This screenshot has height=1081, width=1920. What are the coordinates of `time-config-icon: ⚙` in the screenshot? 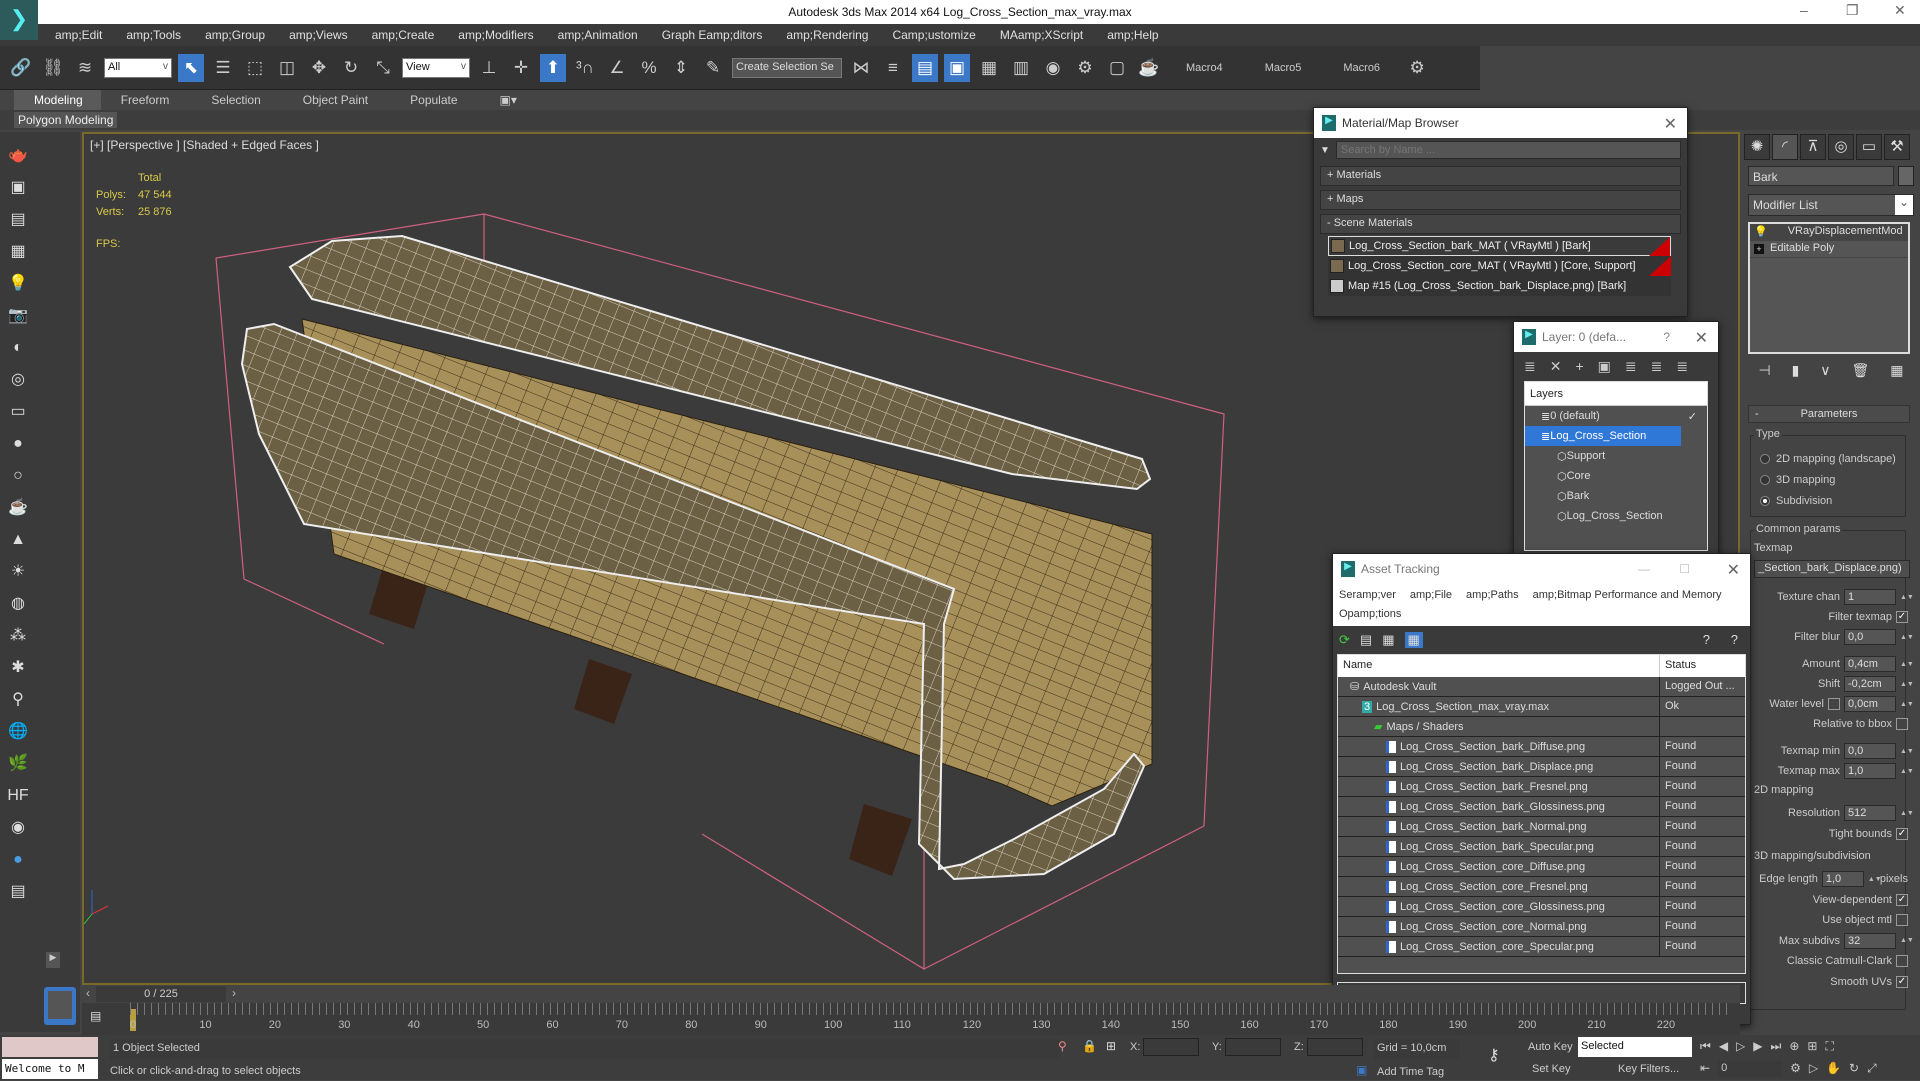 It's located at (1795, 1069).